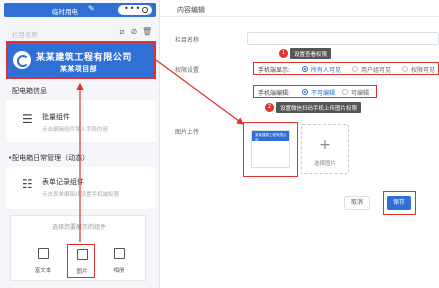 The height and width of the screenshot is (288, 439). I want to click on pencil-icon: ✎, so click(91, 8).